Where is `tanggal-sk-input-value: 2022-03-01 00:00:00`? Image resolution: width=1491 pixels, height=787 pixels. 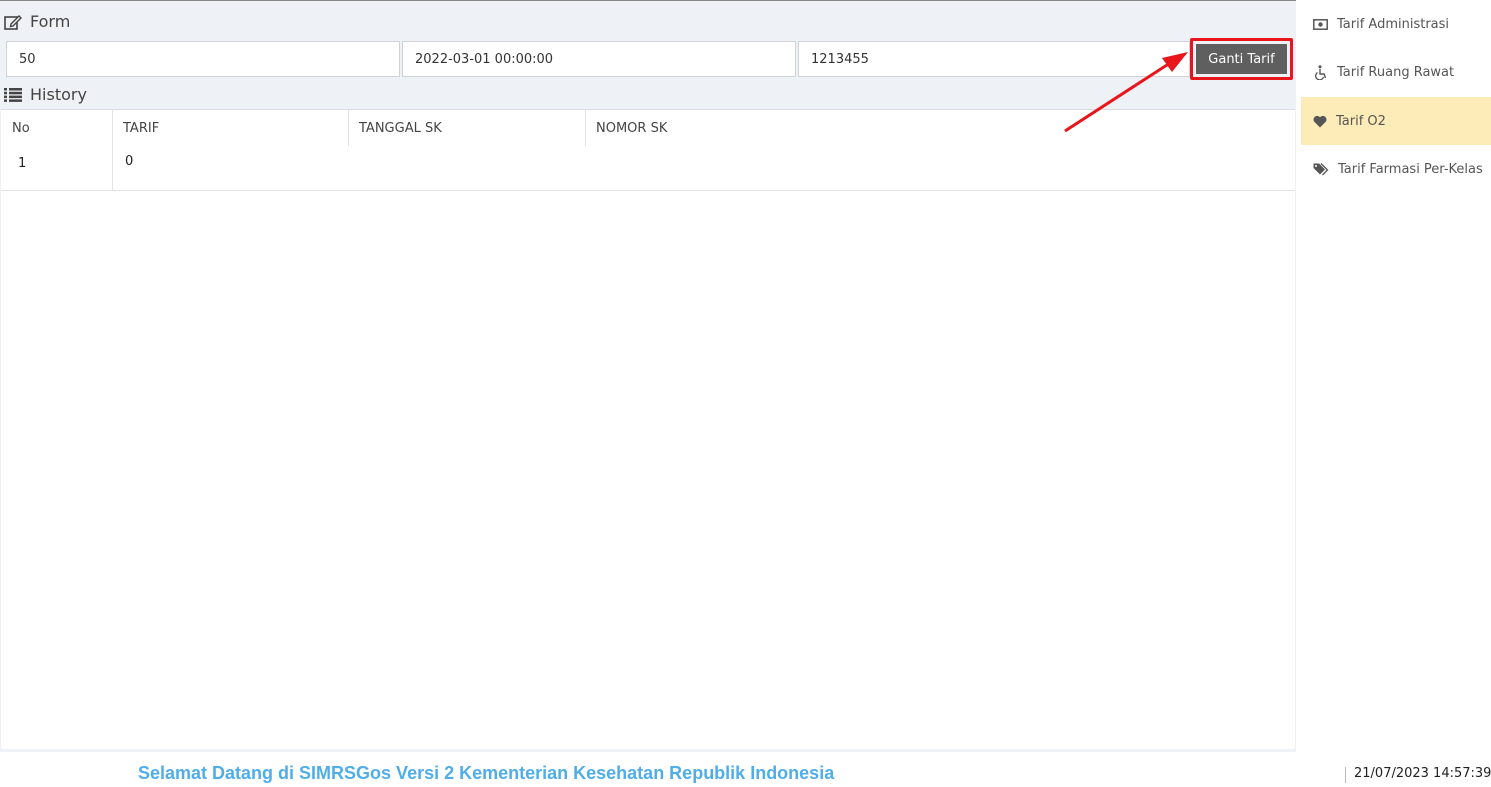
tanggal-sk-input-value: 2022-03-01 00:00:00 is located at coordinates (484, 59).